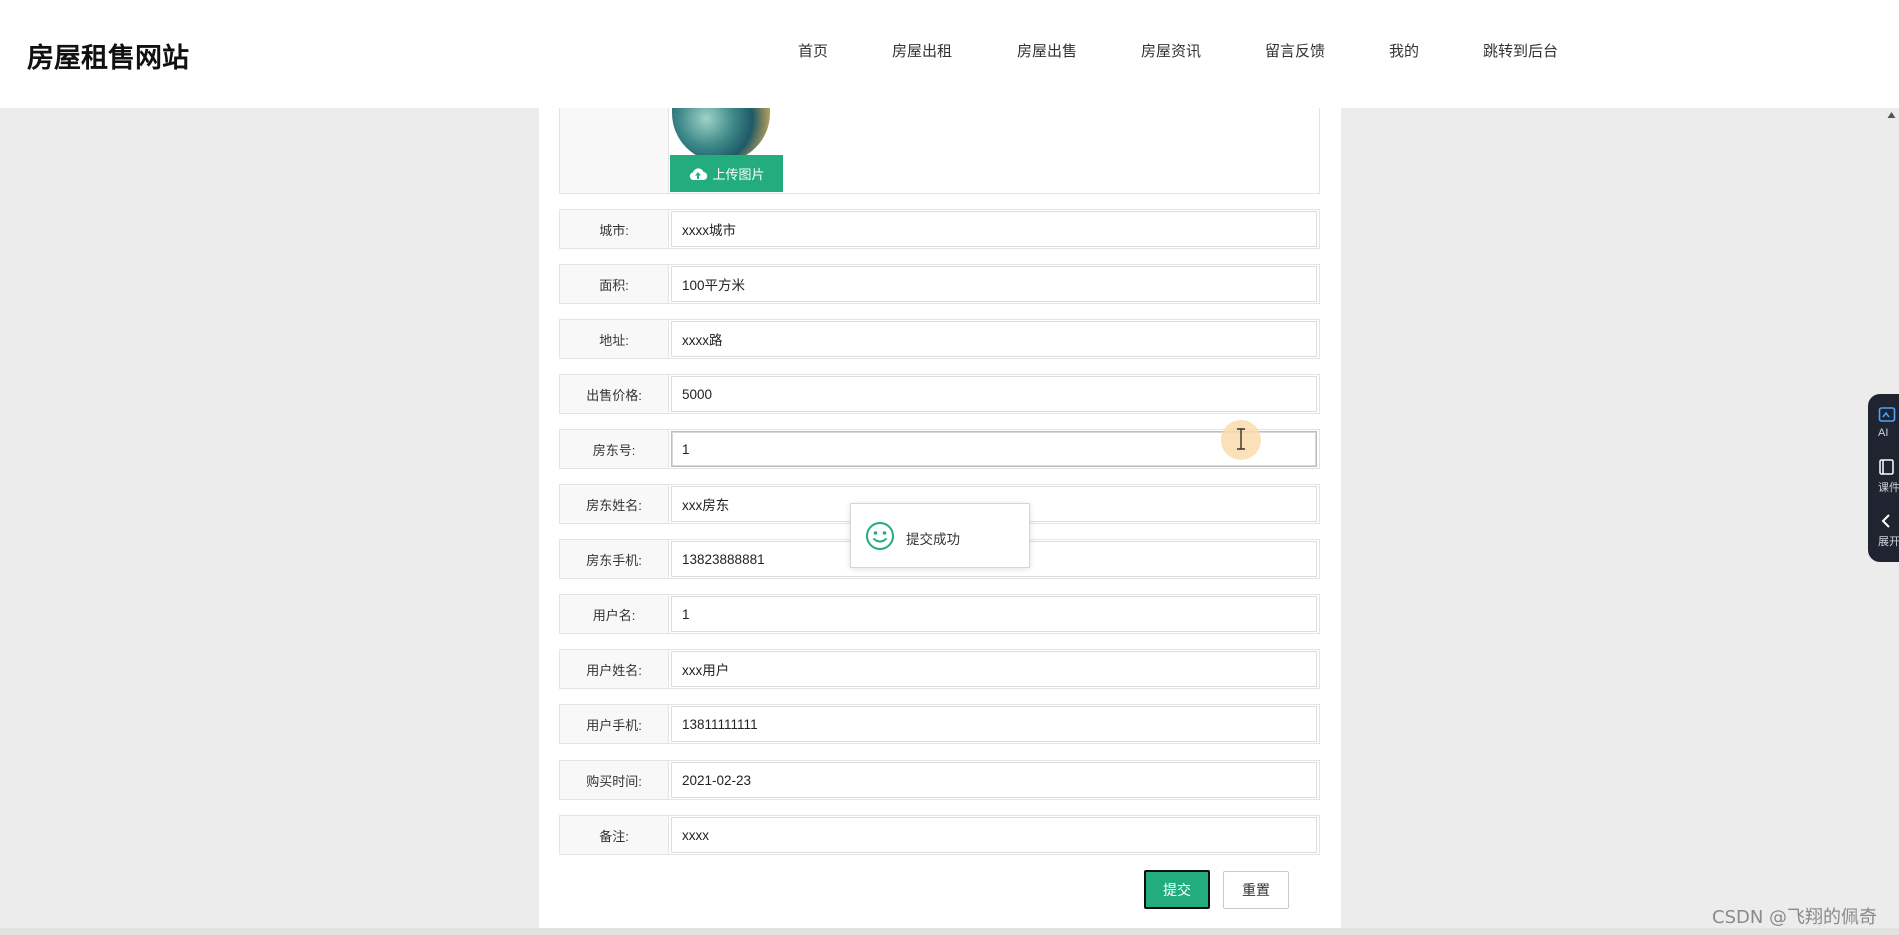  I want to click on form-row-price: 出售价格:, so click(939, 394).